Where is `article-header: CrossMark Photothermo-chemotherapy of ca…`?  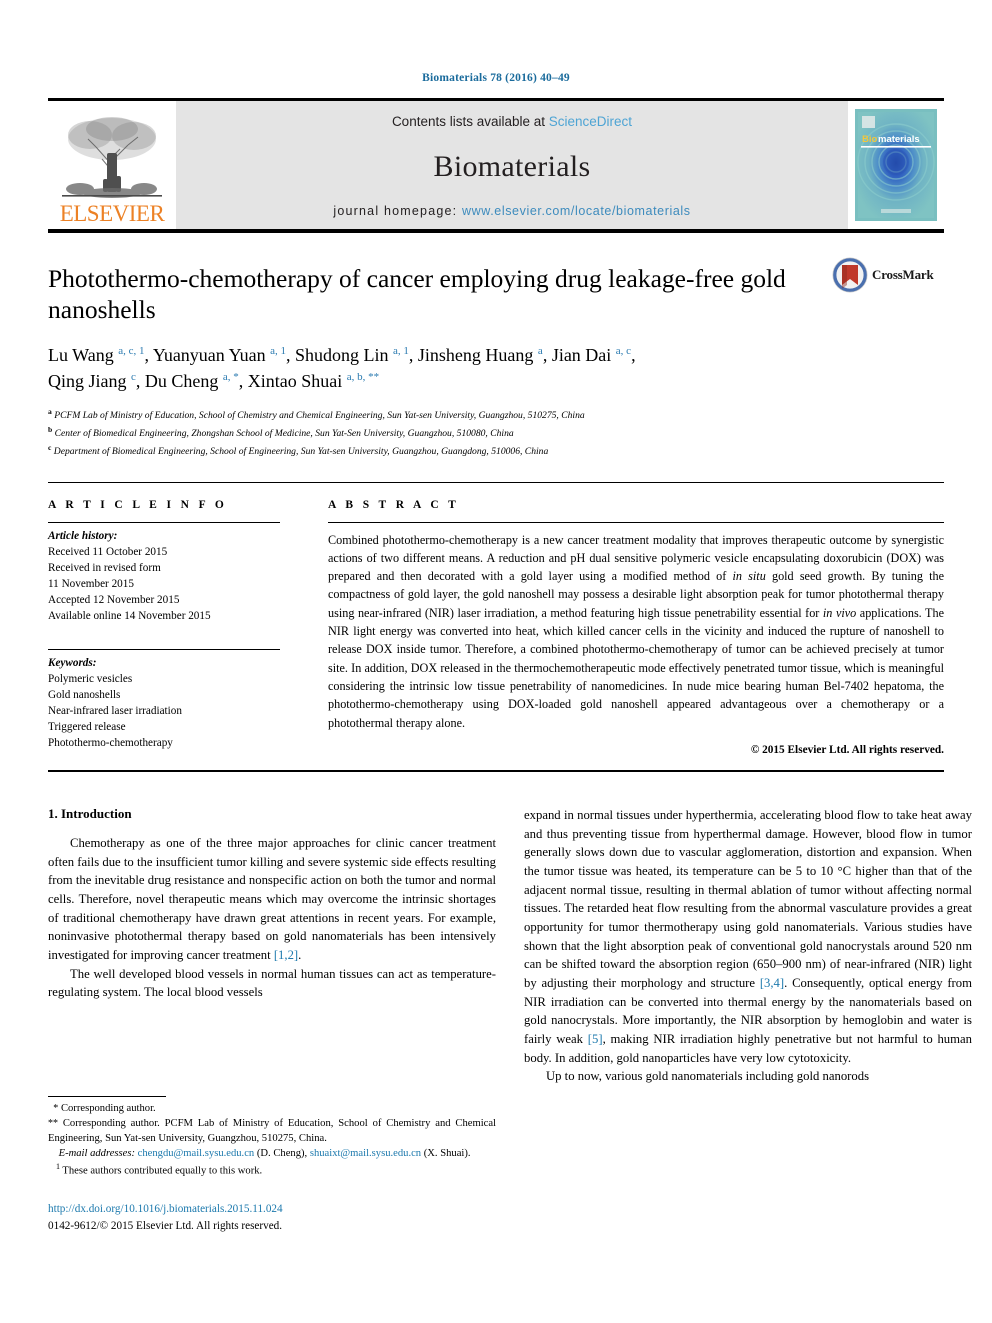
article-header: CrossMark Photothermo-chemotherapy of ca… is located at coordinates (496, 358).